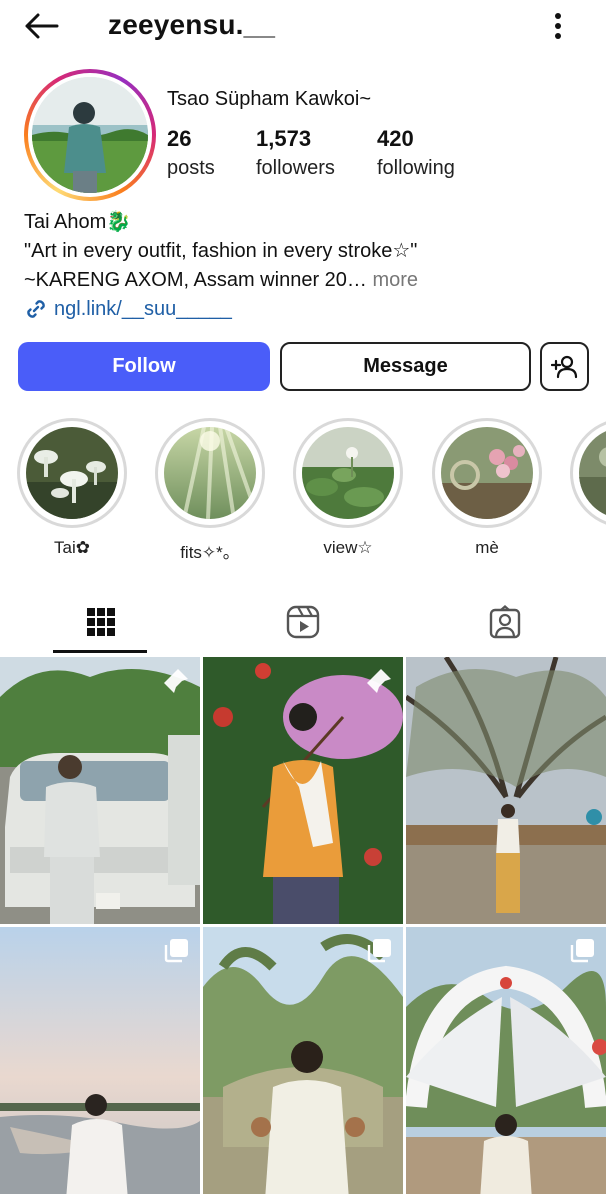 The width and height of the screenshot is (606, 1200). Describe the element at coordinates (309, 222) in the screenshot. I see `bio-line-1: Tai Ahom🐉` at that location.